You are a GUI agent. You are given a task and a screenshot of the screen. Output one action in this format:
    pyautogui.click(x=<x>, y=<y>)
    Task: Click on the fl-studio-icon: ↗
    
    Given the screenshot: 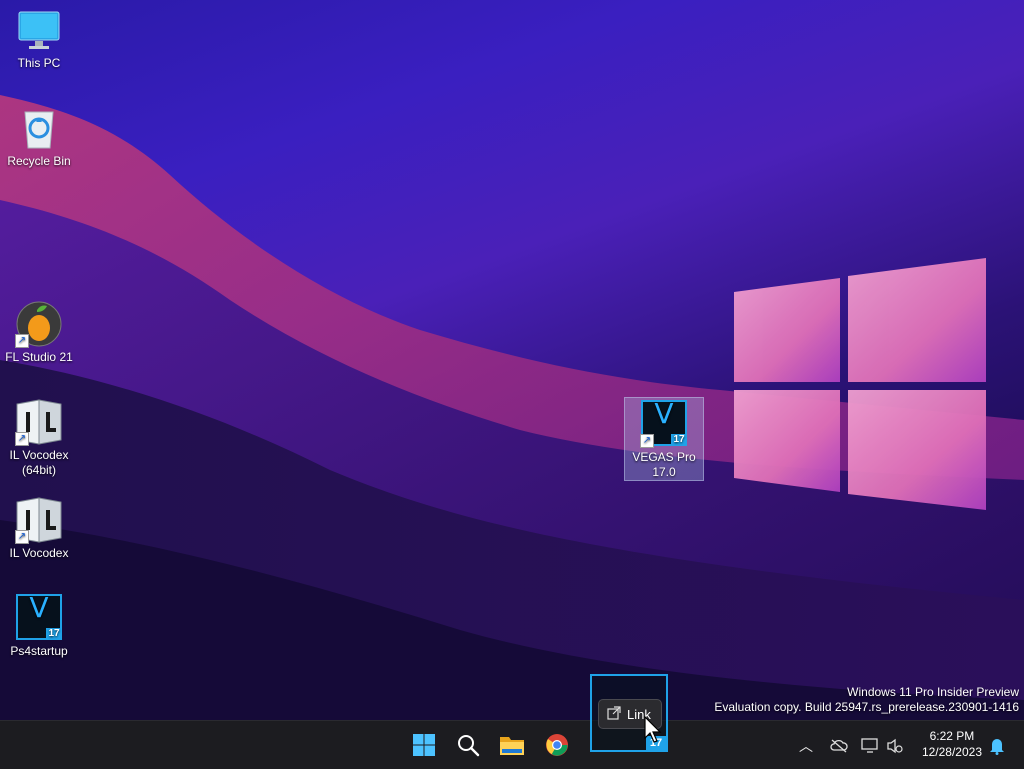 What is the action you would take?
    pyautogui.click(x=39, y=324)
    